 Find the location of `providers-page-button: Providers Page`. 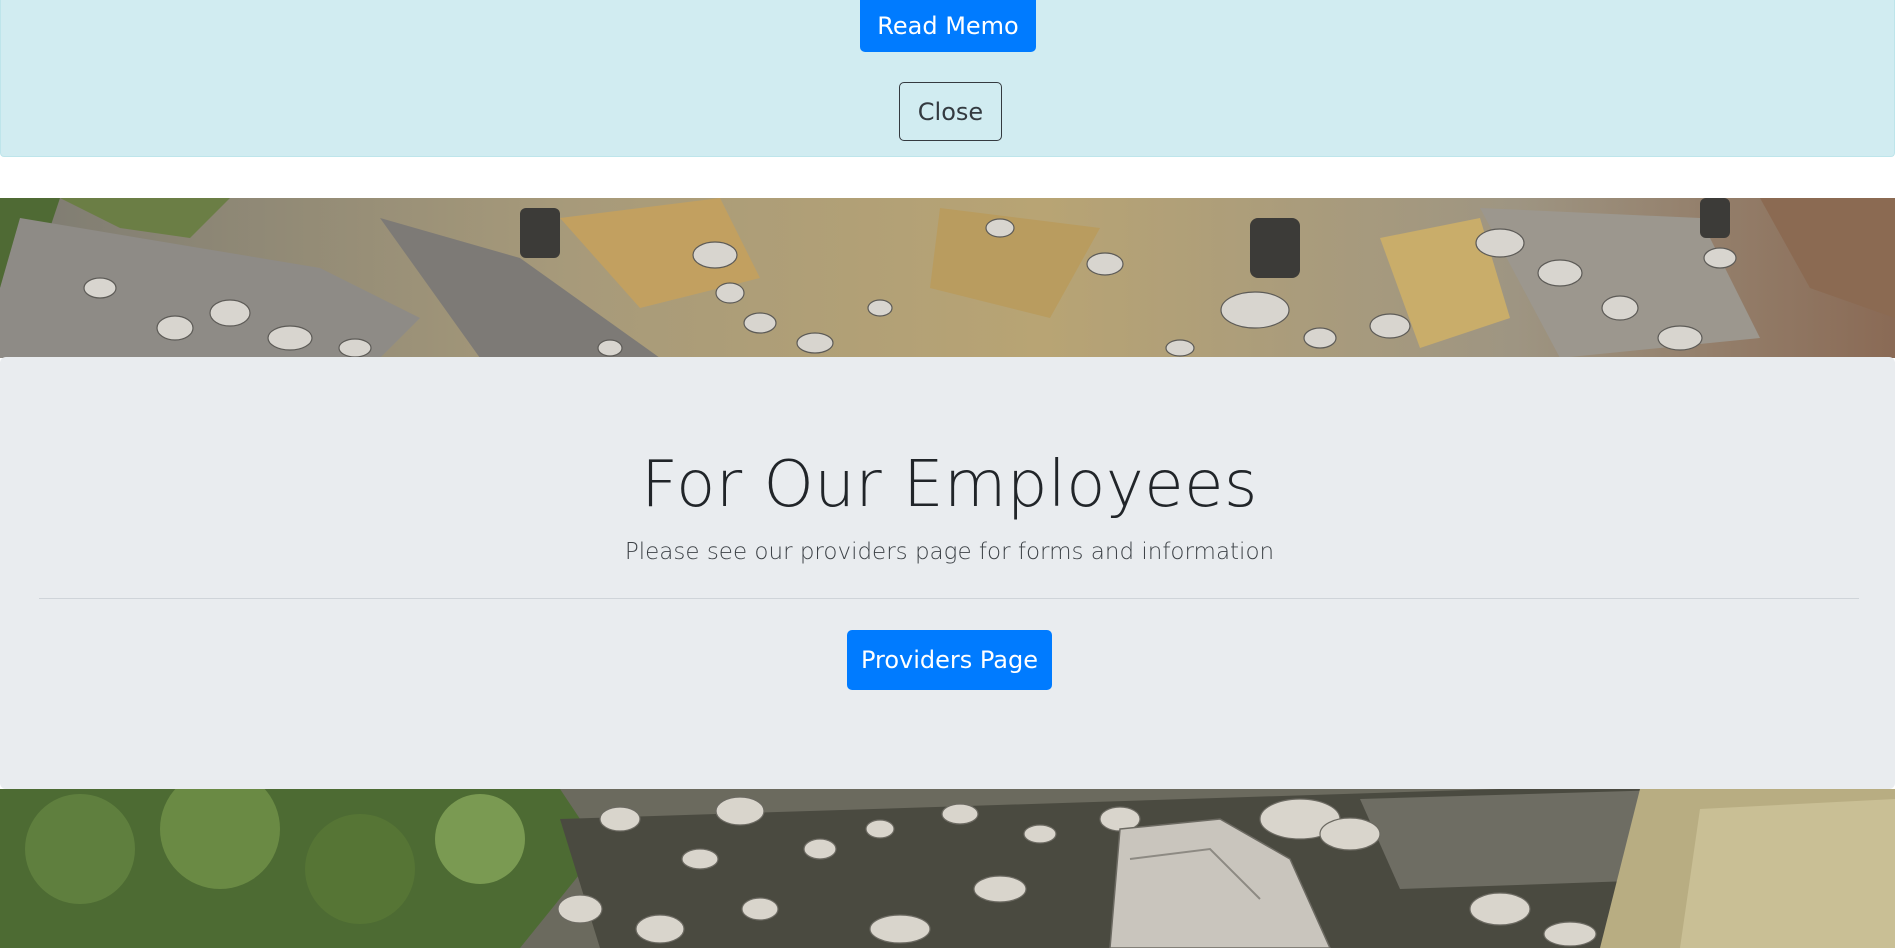

providers-page-button: Providers Page is located at coordinates (949, 660).